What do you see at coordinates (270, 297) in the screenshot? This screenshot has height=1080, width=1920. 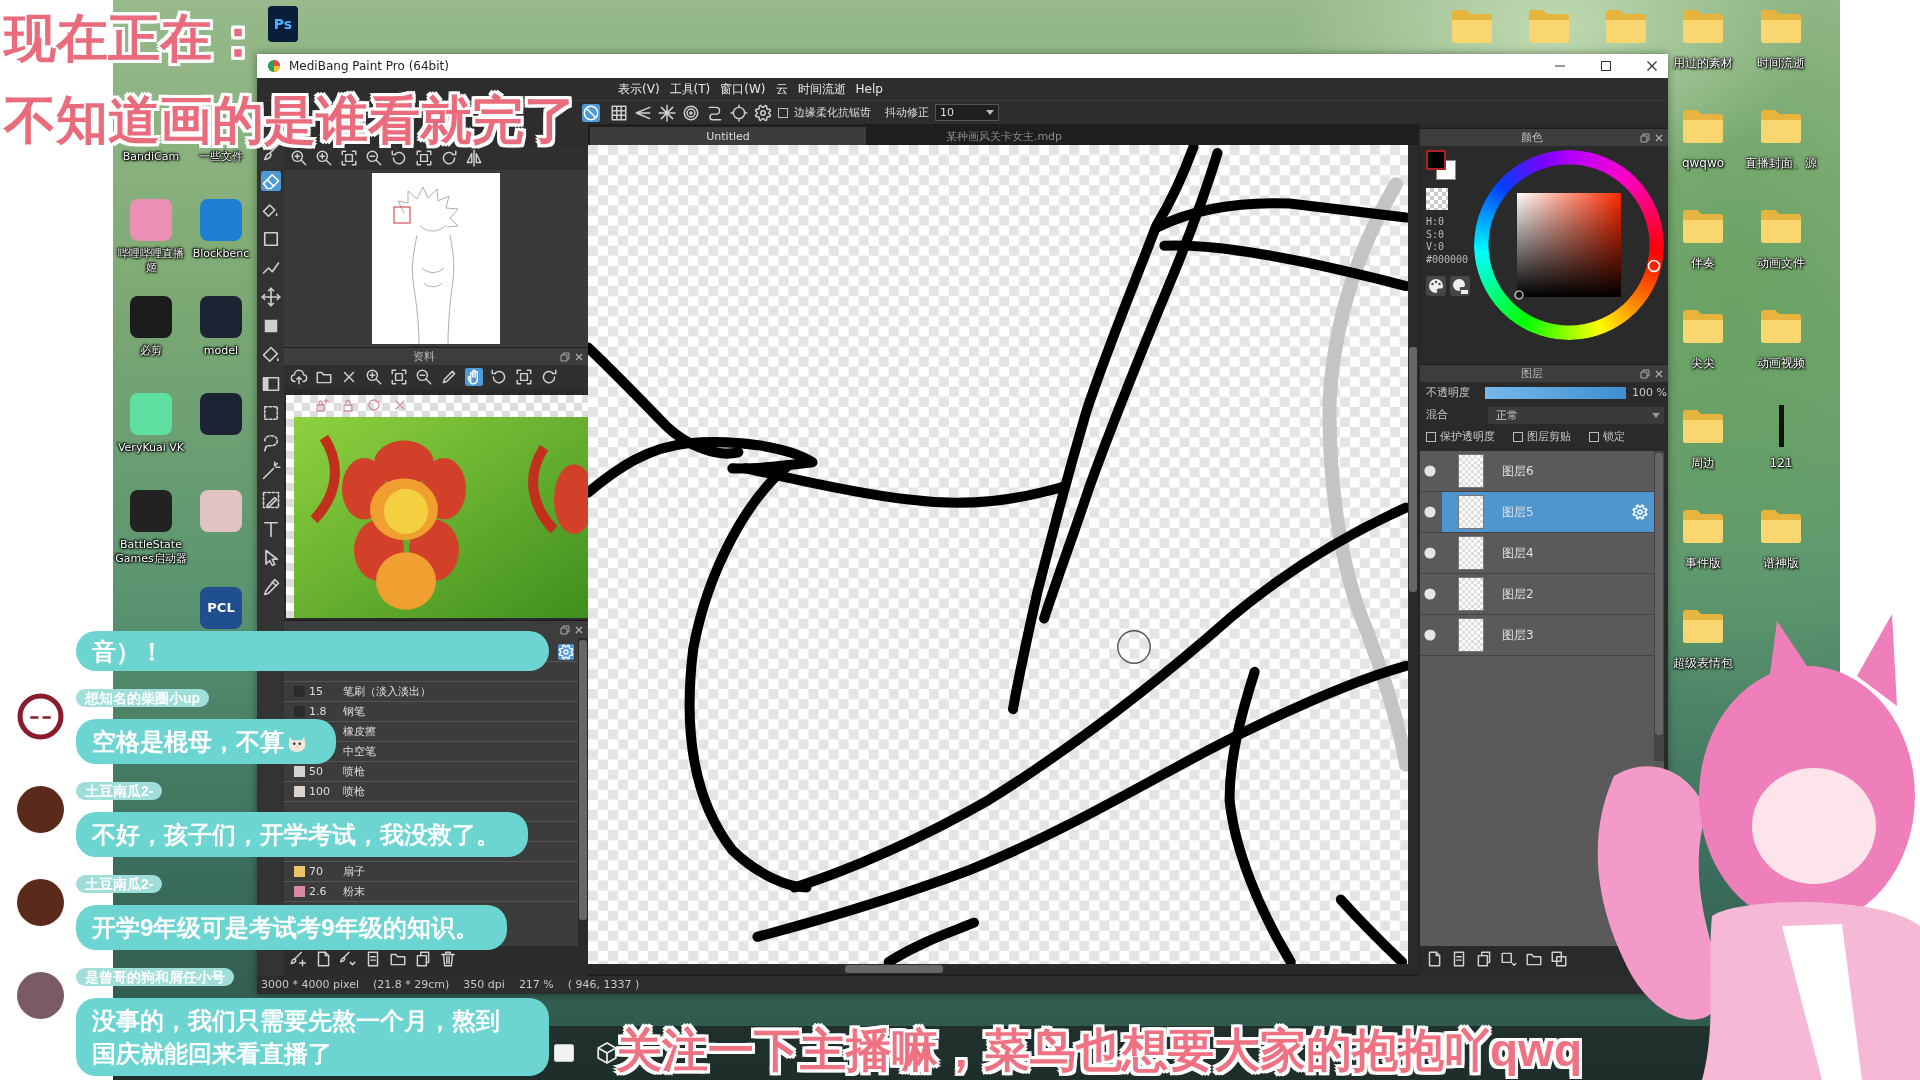 I see `move-arrows-icon` at bounding box center [270, 297].